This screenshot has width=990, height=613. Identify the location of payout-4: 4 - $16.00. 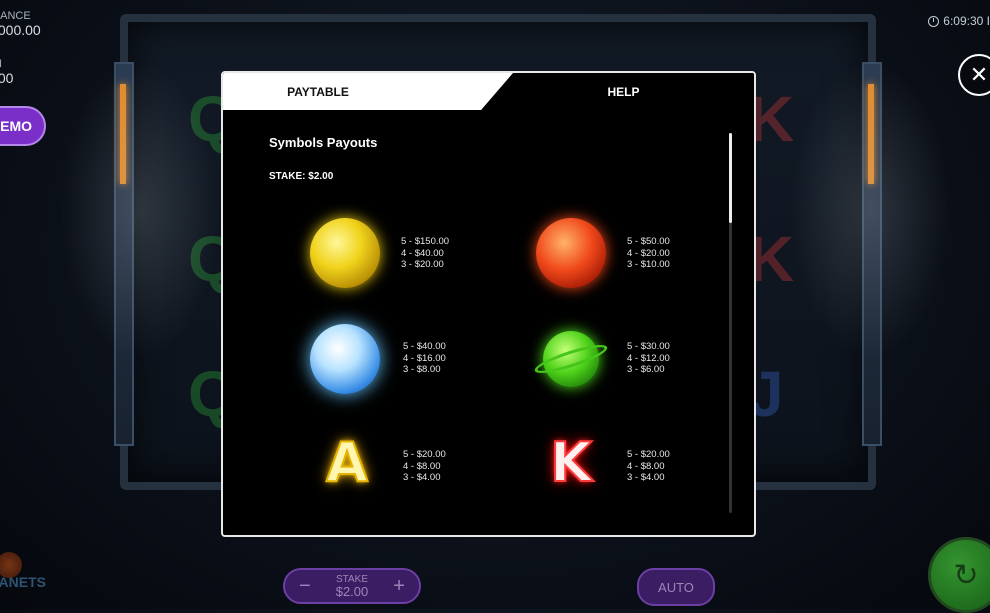
(424, 358).